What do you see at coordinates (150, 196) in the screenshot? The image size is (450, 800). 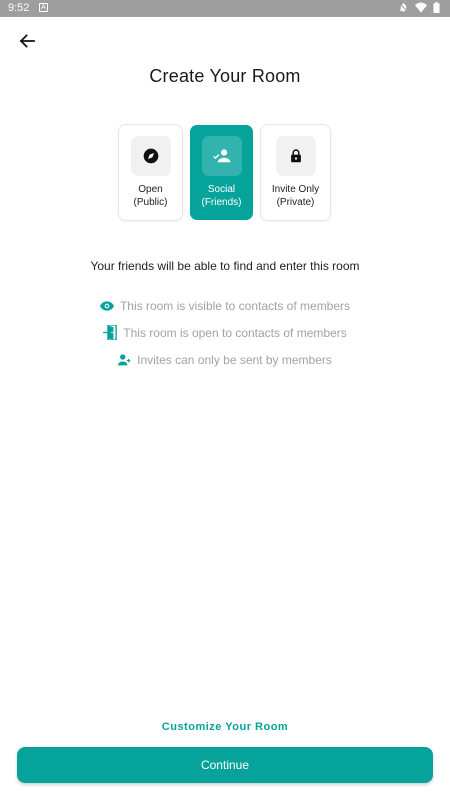 I see `option-label: Open (Public)` at bounding box center [150, 196].